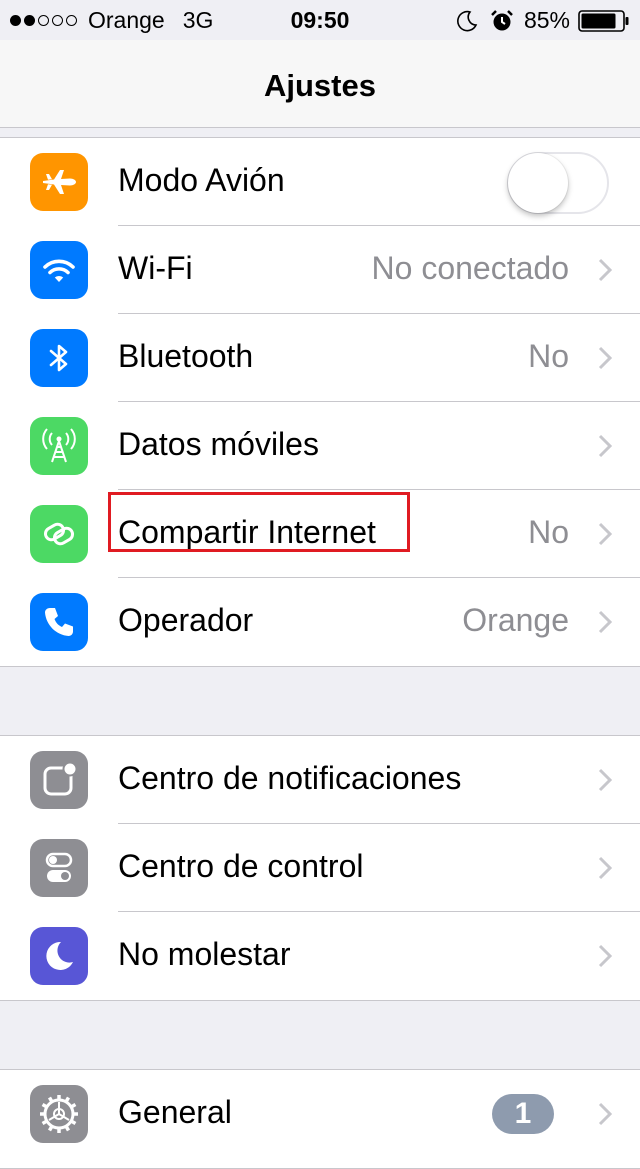  I want to click on settings-row-label: Datos móviles, so click(218, 444).